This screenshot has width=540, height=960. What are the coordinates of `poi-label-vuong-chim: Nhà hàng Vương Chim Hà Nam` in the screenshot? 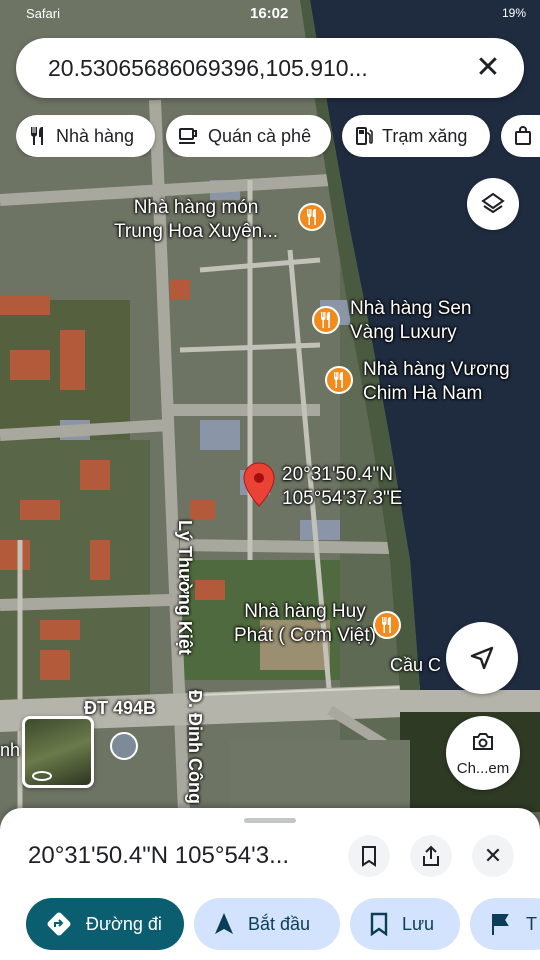 It's located at (436, 382).